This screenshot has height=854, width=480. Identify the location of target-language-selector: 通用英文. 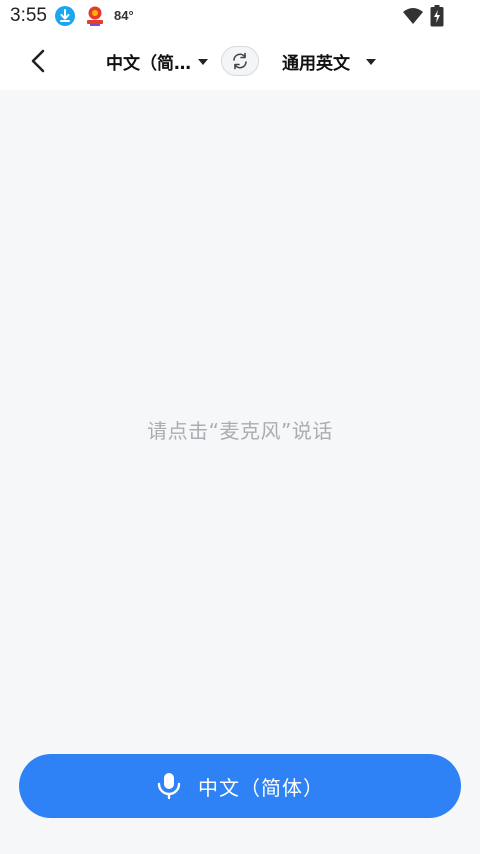
(329, 61).